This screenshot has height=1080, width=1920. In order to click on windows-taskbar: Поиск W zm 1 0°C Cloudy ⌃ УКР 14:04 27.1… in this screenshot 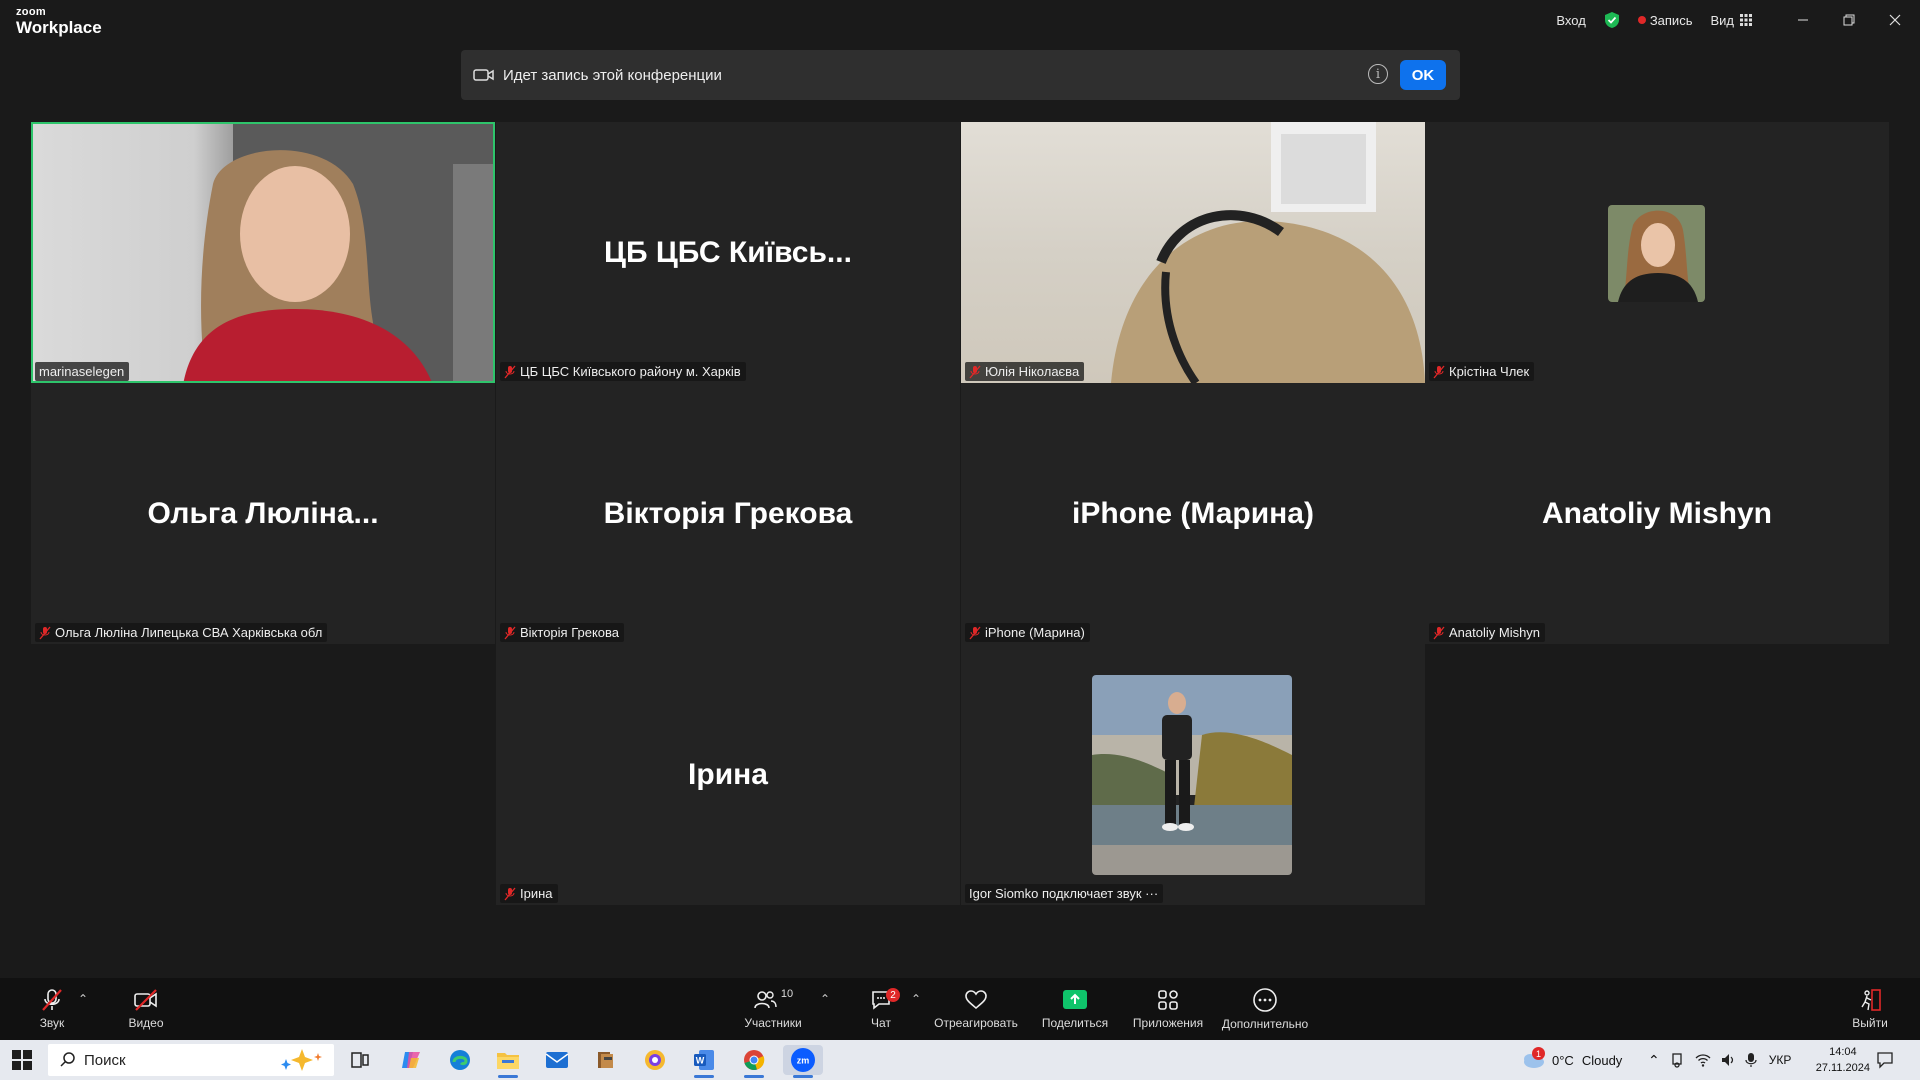, I will do `click(960, 1060)`.